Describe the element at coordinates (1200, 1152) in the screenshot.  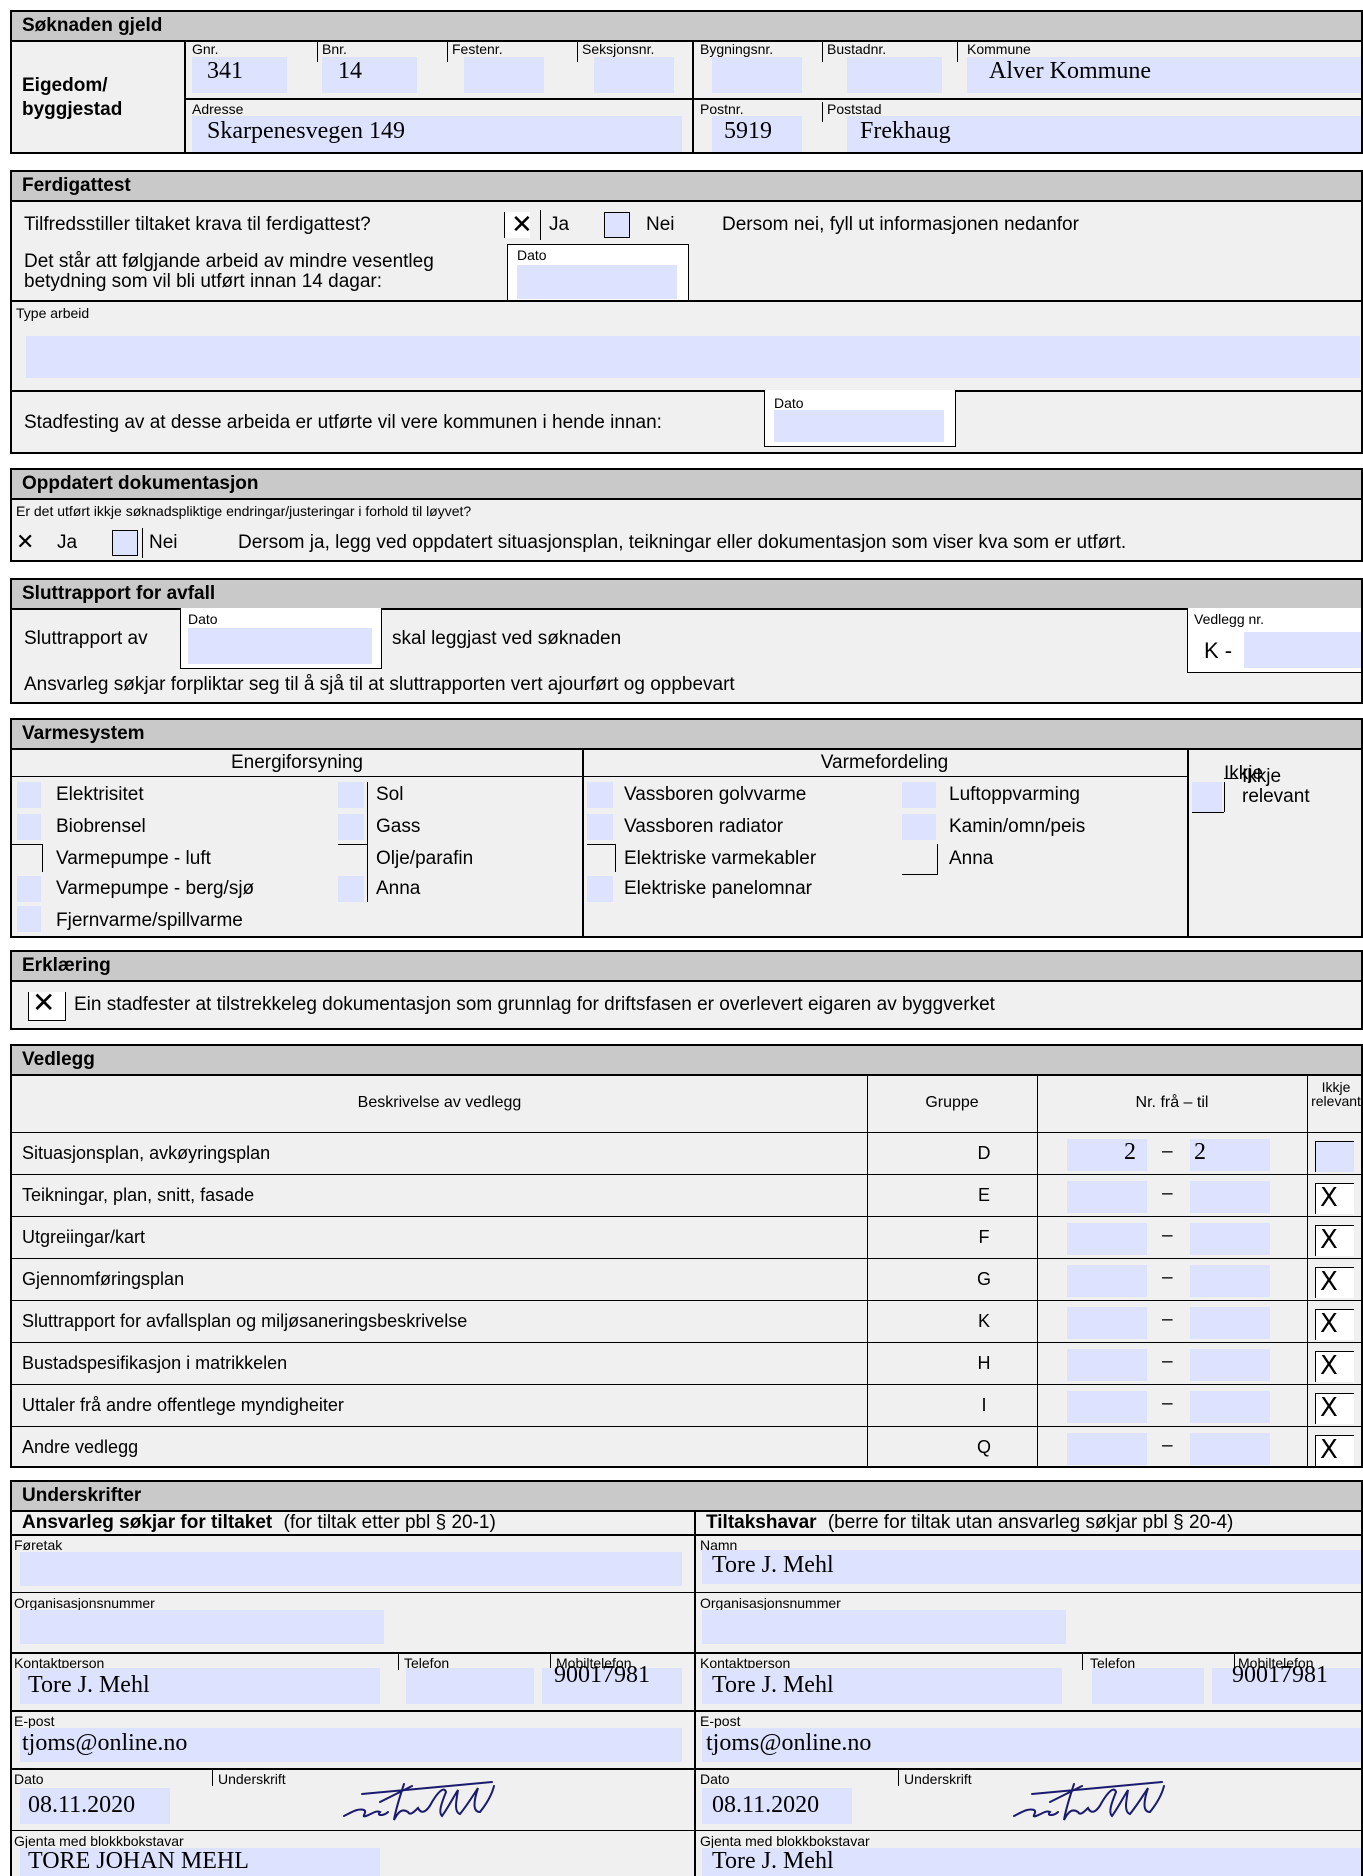
I see `vedlegg-til-value: 2` at that location.